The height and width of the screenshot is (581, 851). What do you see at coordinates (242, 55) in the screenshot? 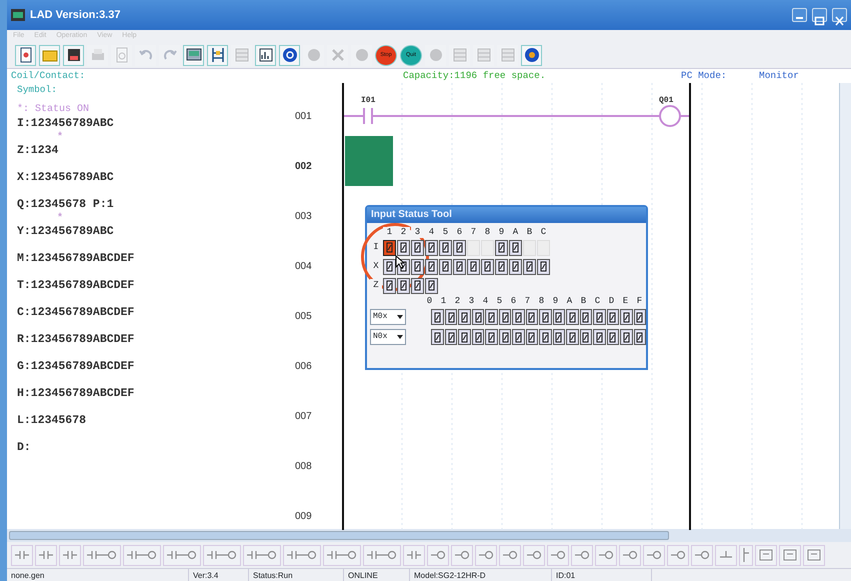
I see `table-icon` at bounding box center [242, 55].